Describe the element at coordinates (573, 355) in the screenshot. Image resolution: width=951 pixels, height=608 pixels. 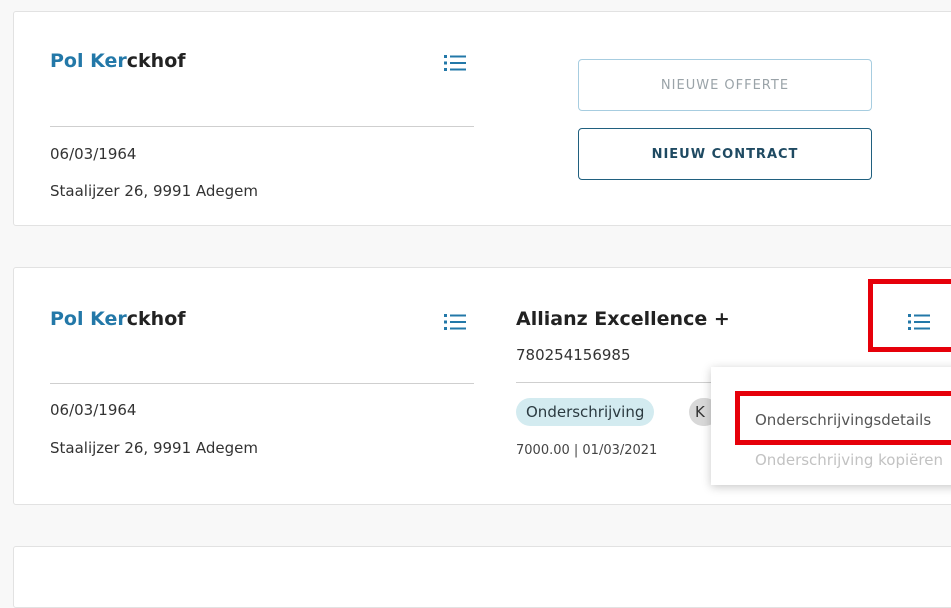
I see `policy-number: 780254156985` at that location.